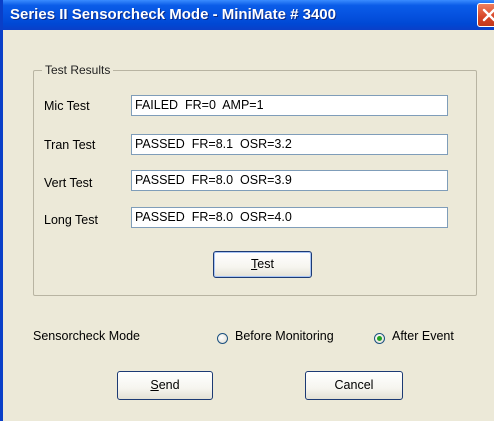  I want to click on close-button, so click(485, 15).